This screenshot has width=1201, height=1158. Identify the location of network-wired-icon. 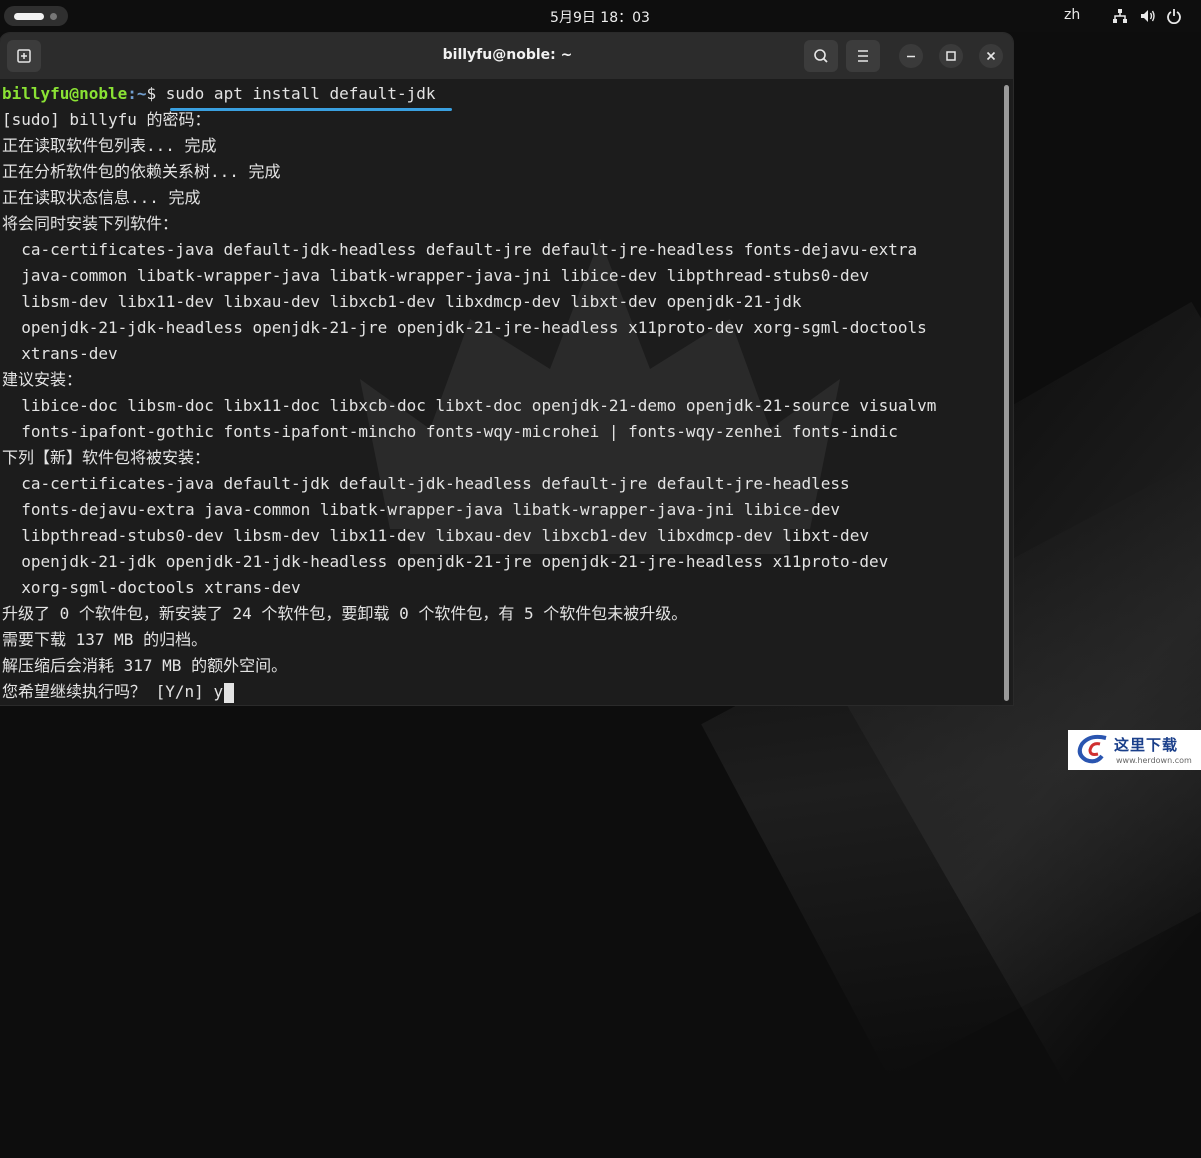
(1120, 16).